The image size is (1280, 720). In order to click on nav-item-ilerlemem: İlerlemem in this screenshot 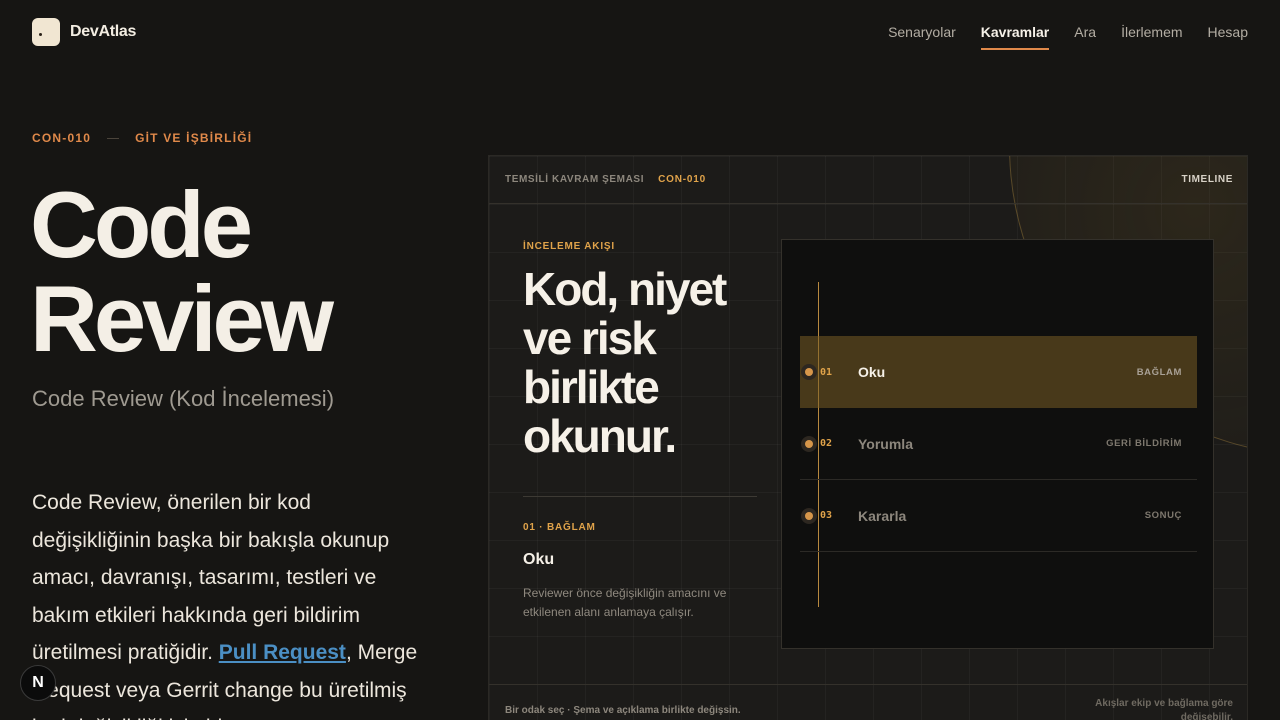, I will do `click(1151, 37)`.